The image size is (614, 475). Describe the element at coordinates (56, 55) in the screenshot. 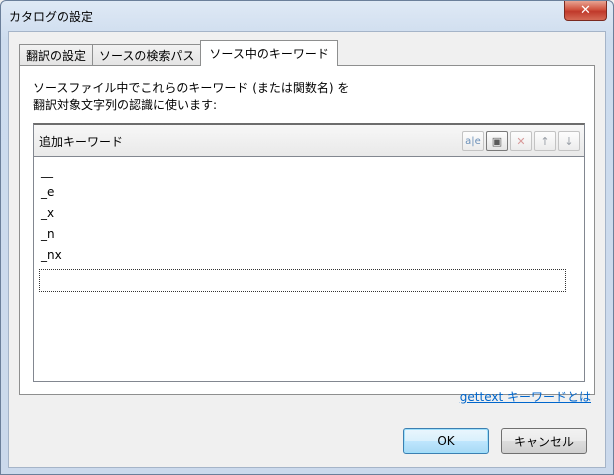

I see `tab-translation-settings: 翻訳の設定` at that location.